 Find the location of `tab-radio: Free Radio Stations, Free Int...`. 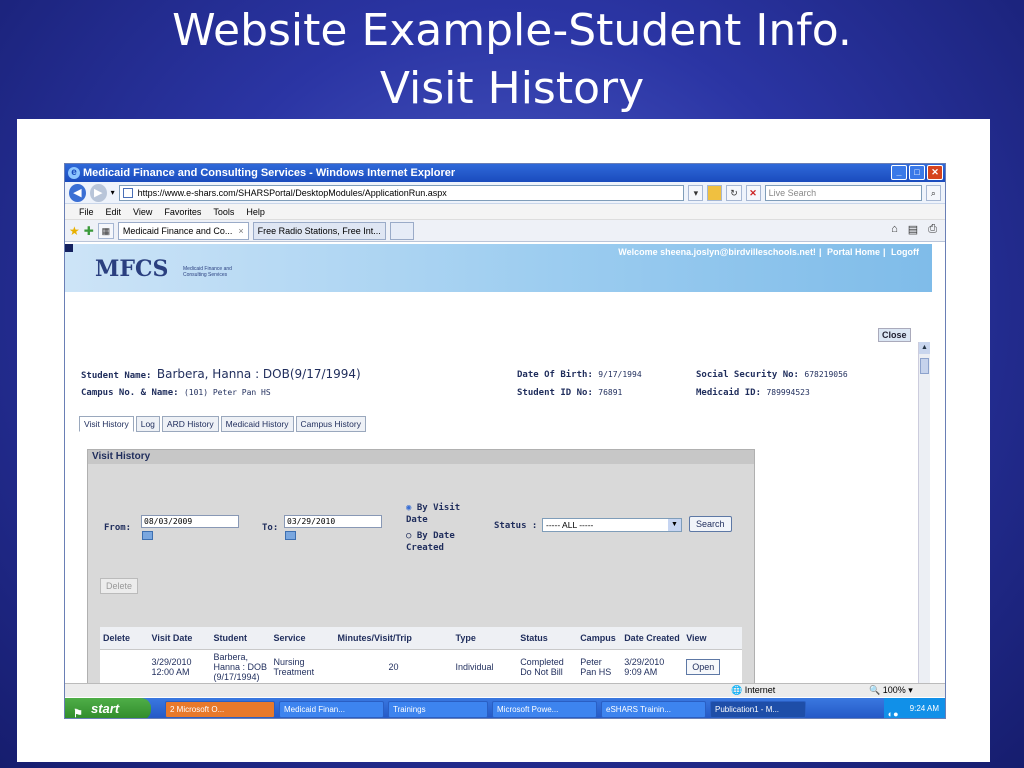

tab-radio: Free Radio Stations, Free Int... is located at coordinates (319, 230).